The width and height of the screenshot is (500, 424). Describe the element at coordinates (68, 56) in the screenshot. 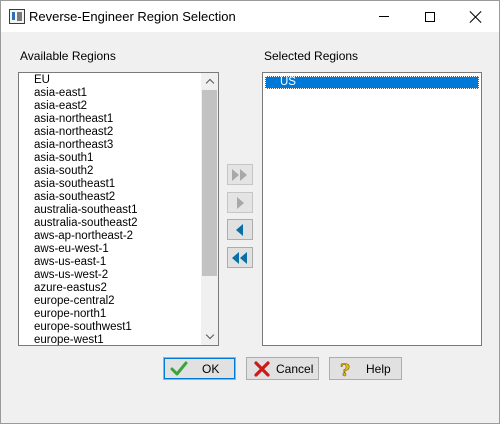

I see `available-regions-label: Available Regions` at that location.